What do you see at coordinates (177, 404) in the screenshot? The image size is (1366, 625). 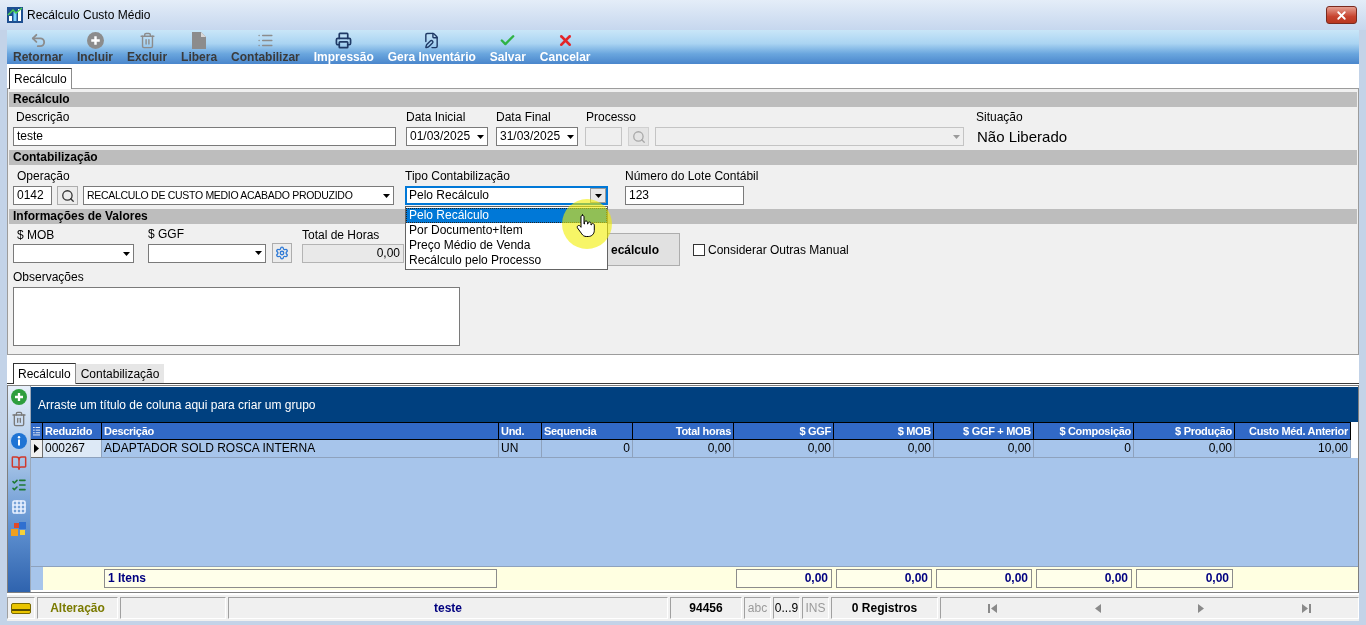 I see `group-hint: Arraste um título de coluna aqui para criar um grupo` at bounding box center [177, 404].